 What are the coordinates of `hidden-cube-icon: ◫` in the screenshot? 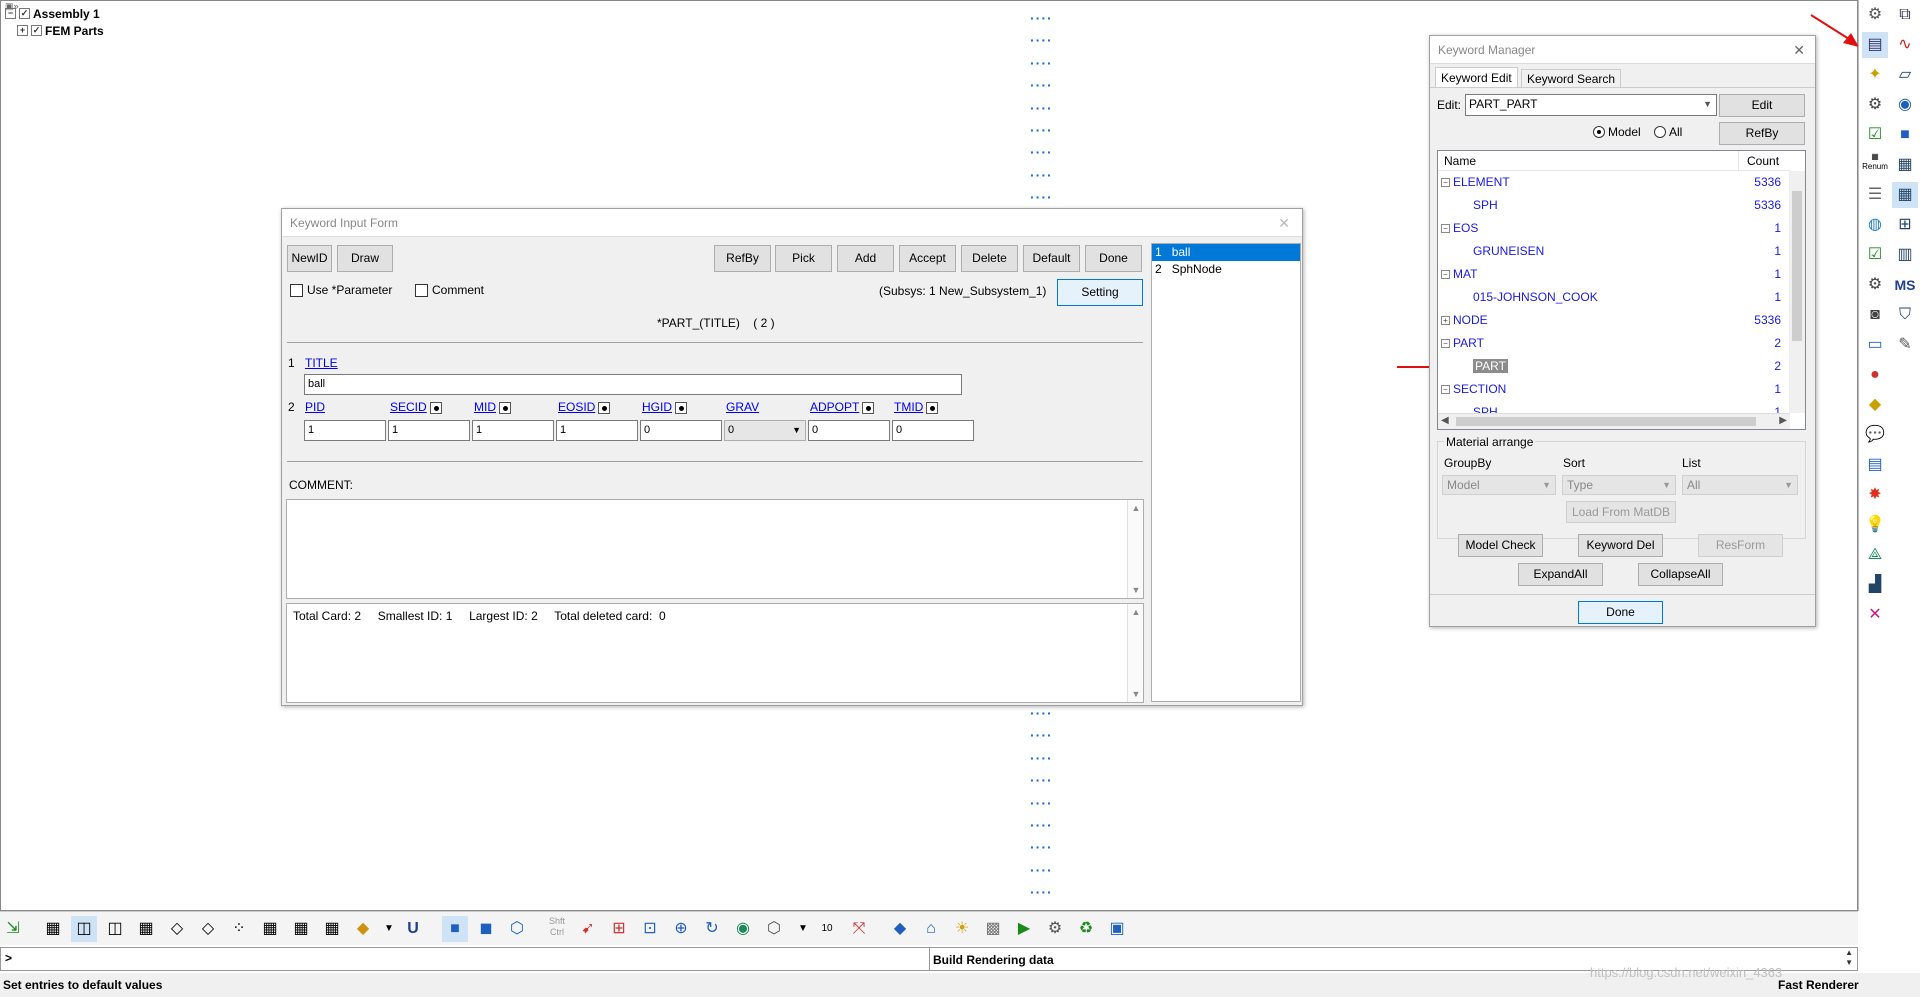 It's located at (115, 929).